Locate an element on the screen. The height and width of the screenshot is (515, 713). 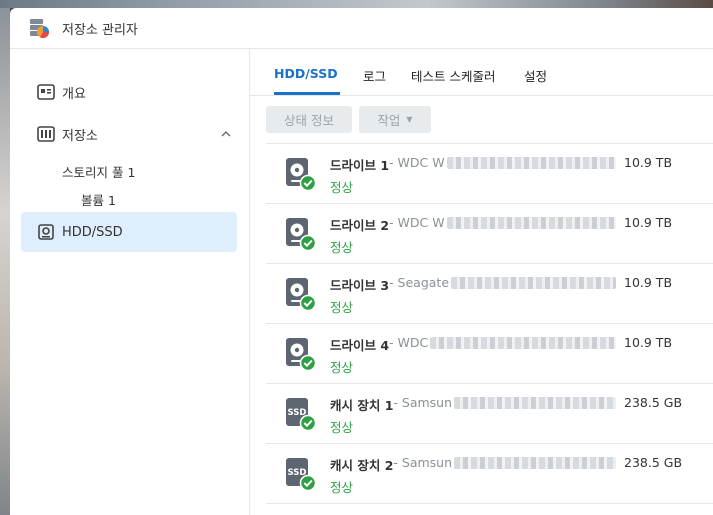
sidebar-item-overview: 개요 is located at coordinates (129, 92).